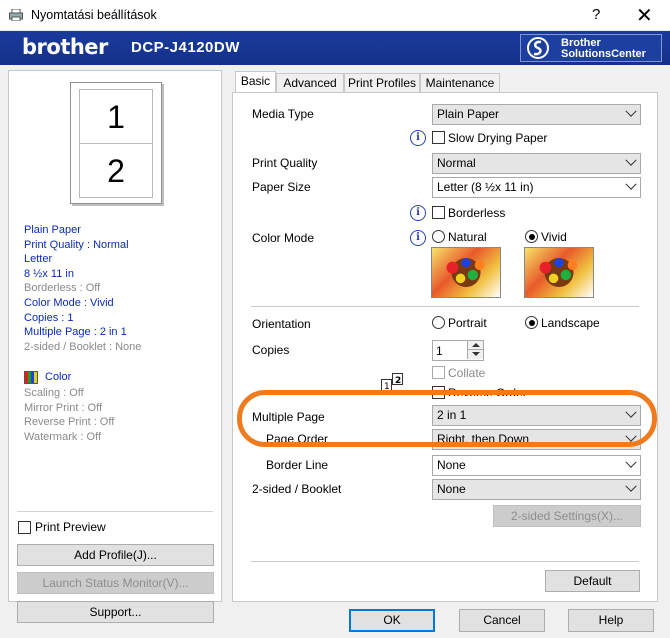  Describe the element at coordinates (382, 83) in the screenshot. I see `tab-print-profiles: Print Profiles` at that location.